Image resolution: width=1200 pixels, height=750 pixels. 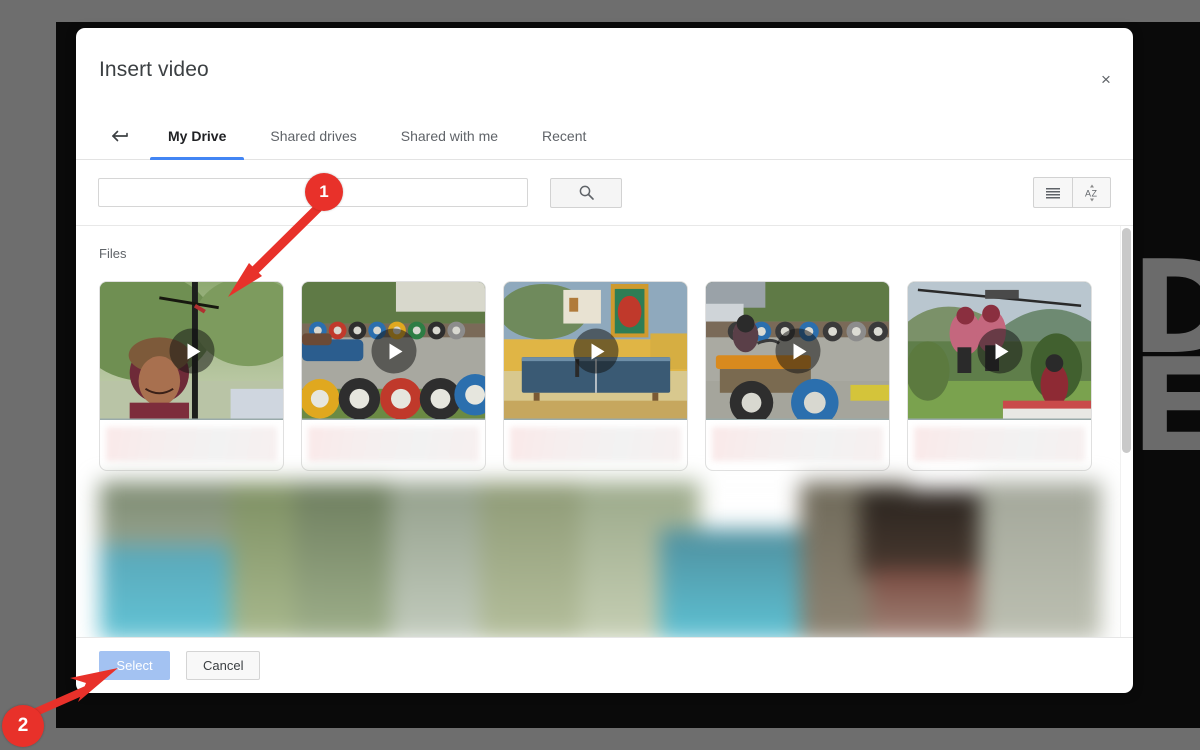 What do you see at coordinates (449, 135) in the screenshot?
I see `tab-shared-with-me: Shared with me` at bounding box center [449, 135].